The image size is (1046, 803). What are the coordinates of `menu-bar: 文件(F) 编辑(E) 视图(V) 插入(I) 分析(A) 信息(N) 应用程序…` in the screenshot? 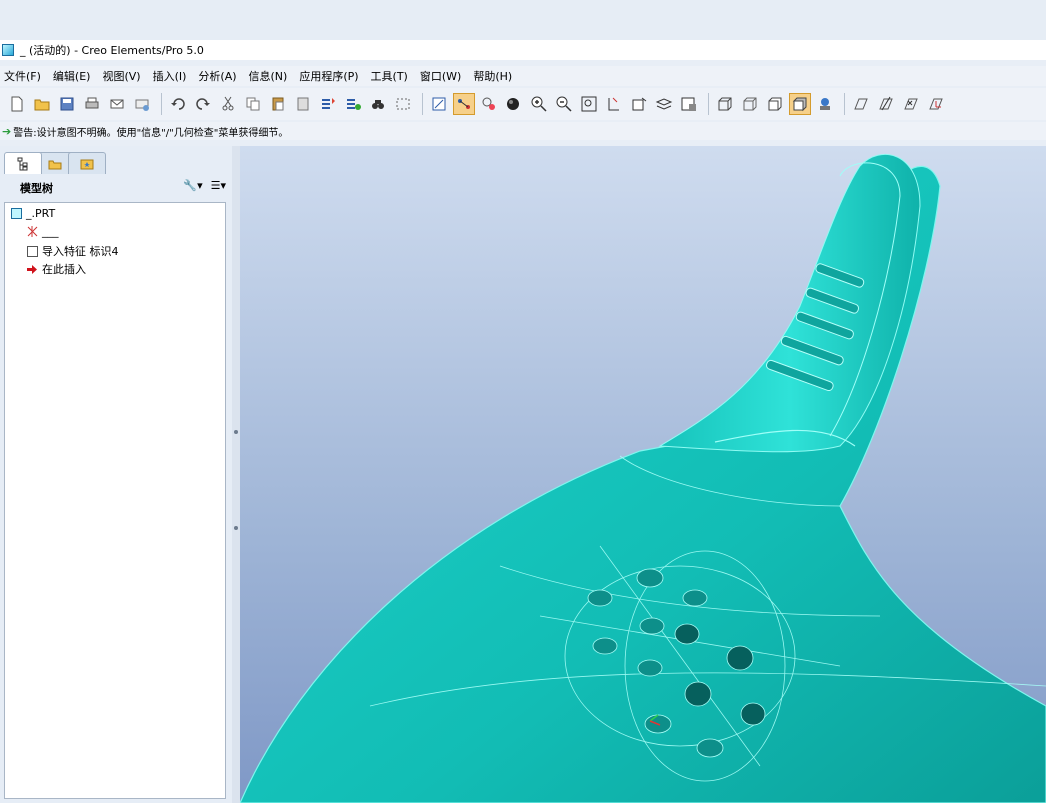 It's located at (523, 76).